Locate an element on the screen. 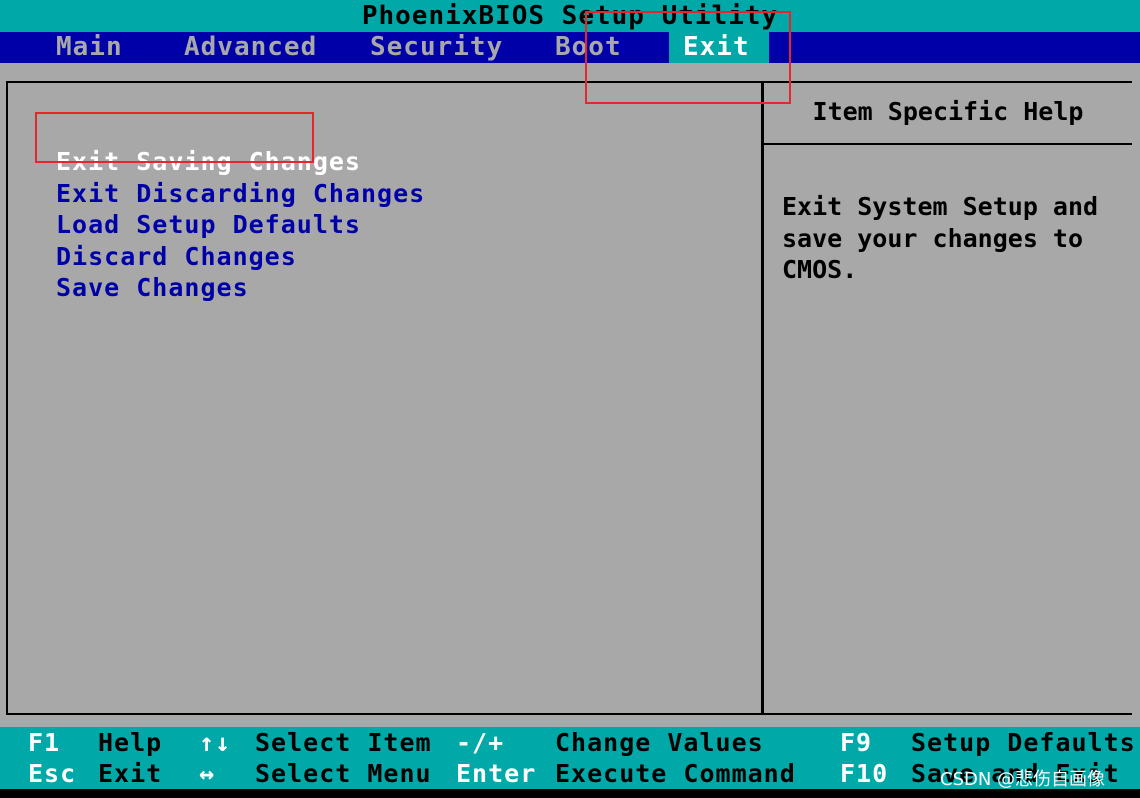 Image resolution: width=1140 pixels, height=798 pixels. arrows-leftright-key: ↔ is located at coordinates (207, 773).